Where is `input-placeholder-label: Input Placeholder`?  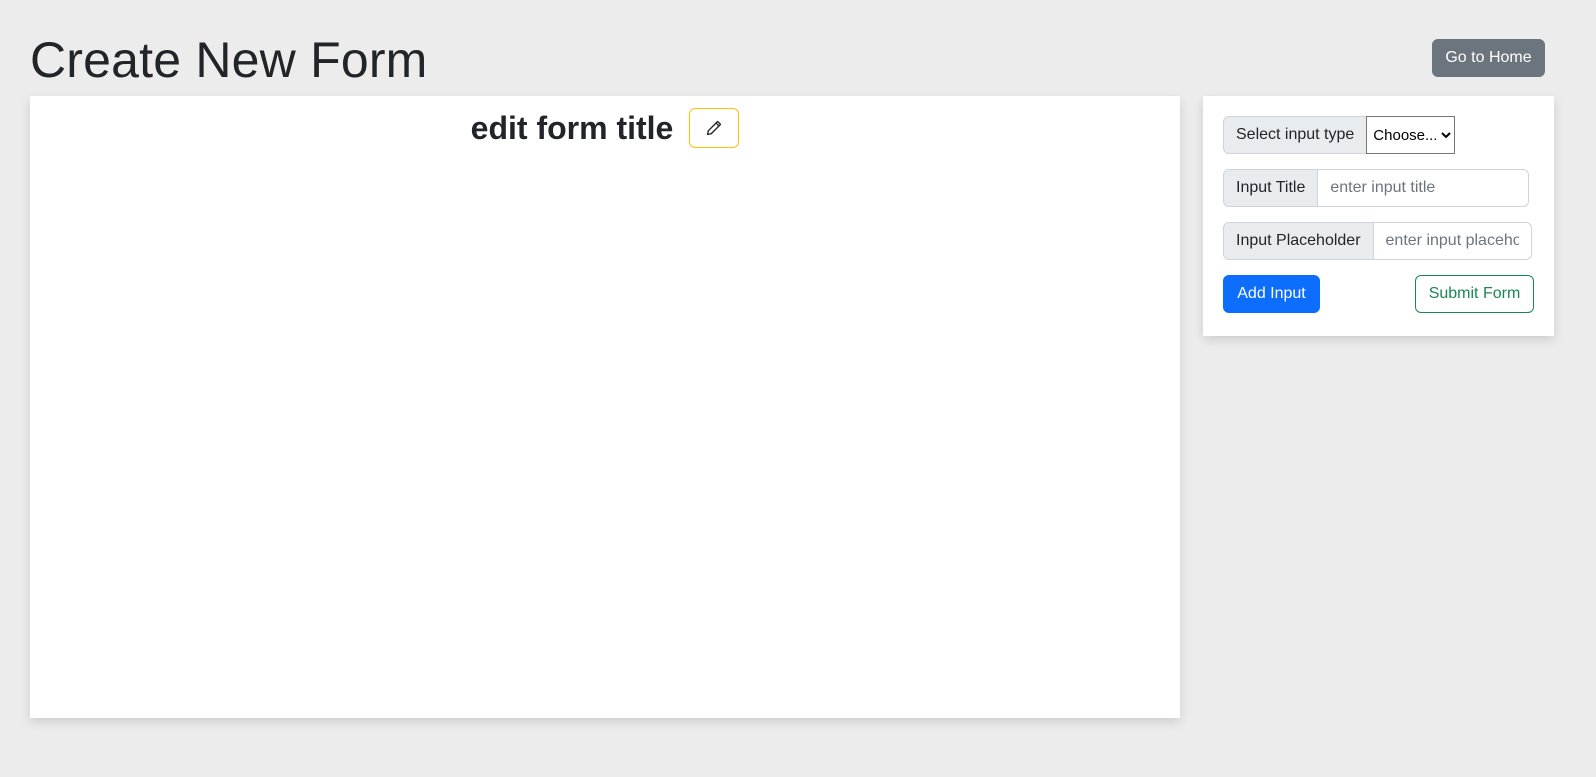 input-placeholder-label: Input Placeholder is located at coordinates (1298, 241).